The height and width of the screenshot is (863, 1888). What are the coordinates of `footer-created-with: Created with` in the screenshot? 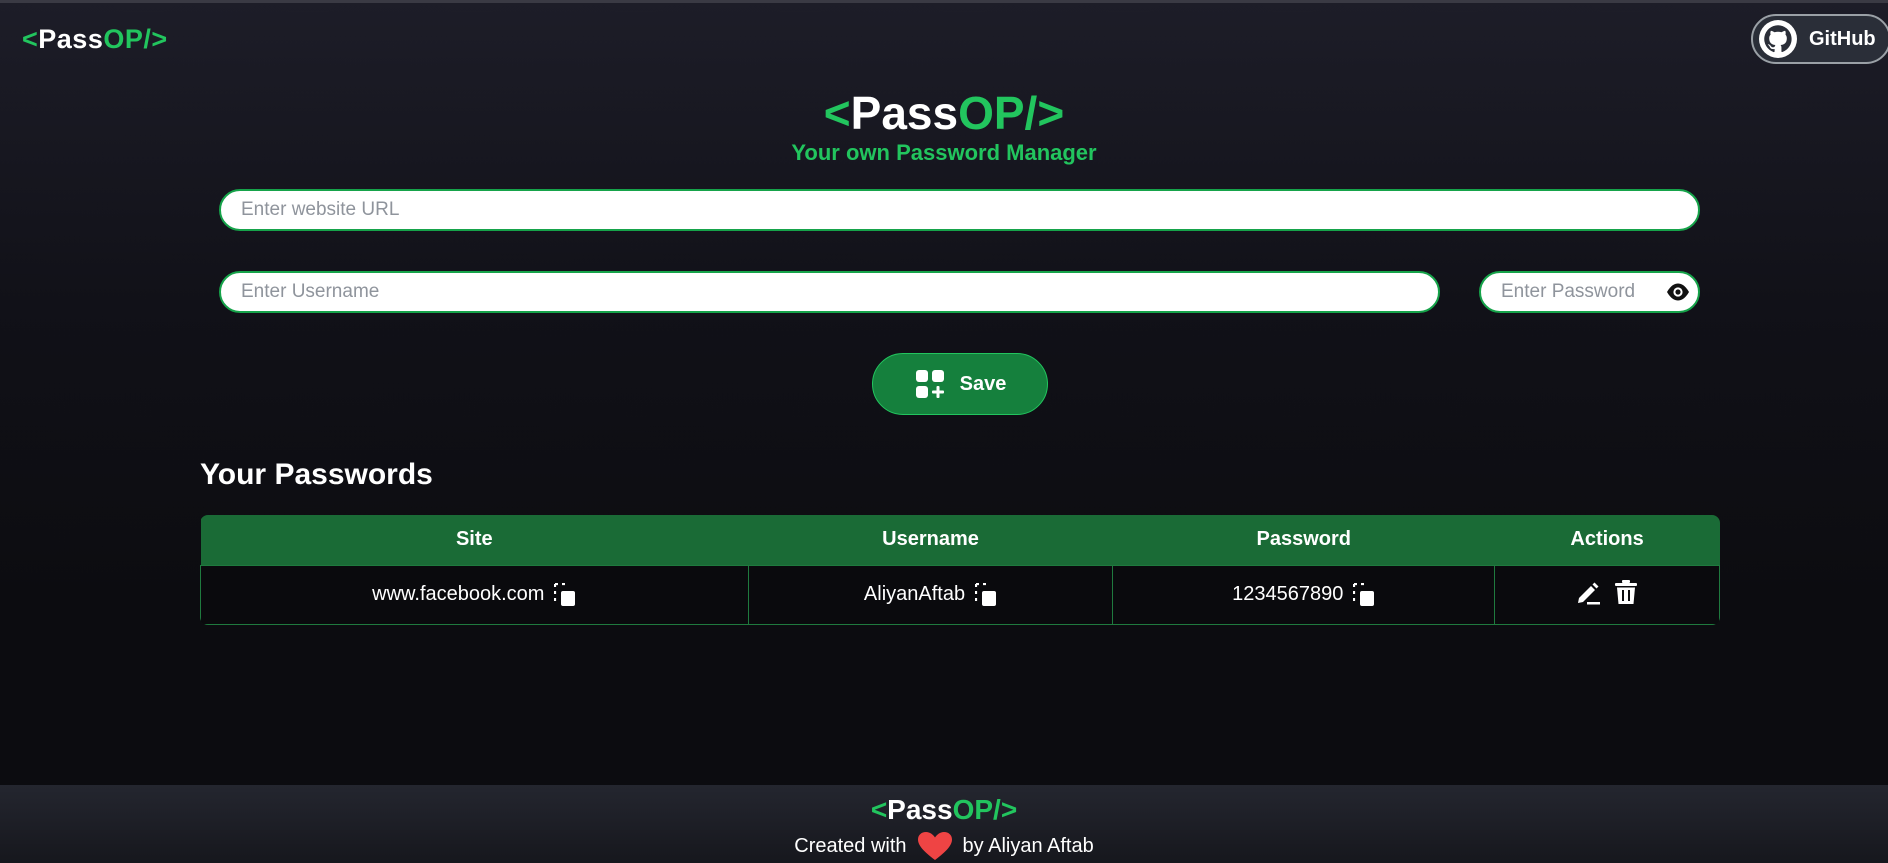 It's located at (850, 845).